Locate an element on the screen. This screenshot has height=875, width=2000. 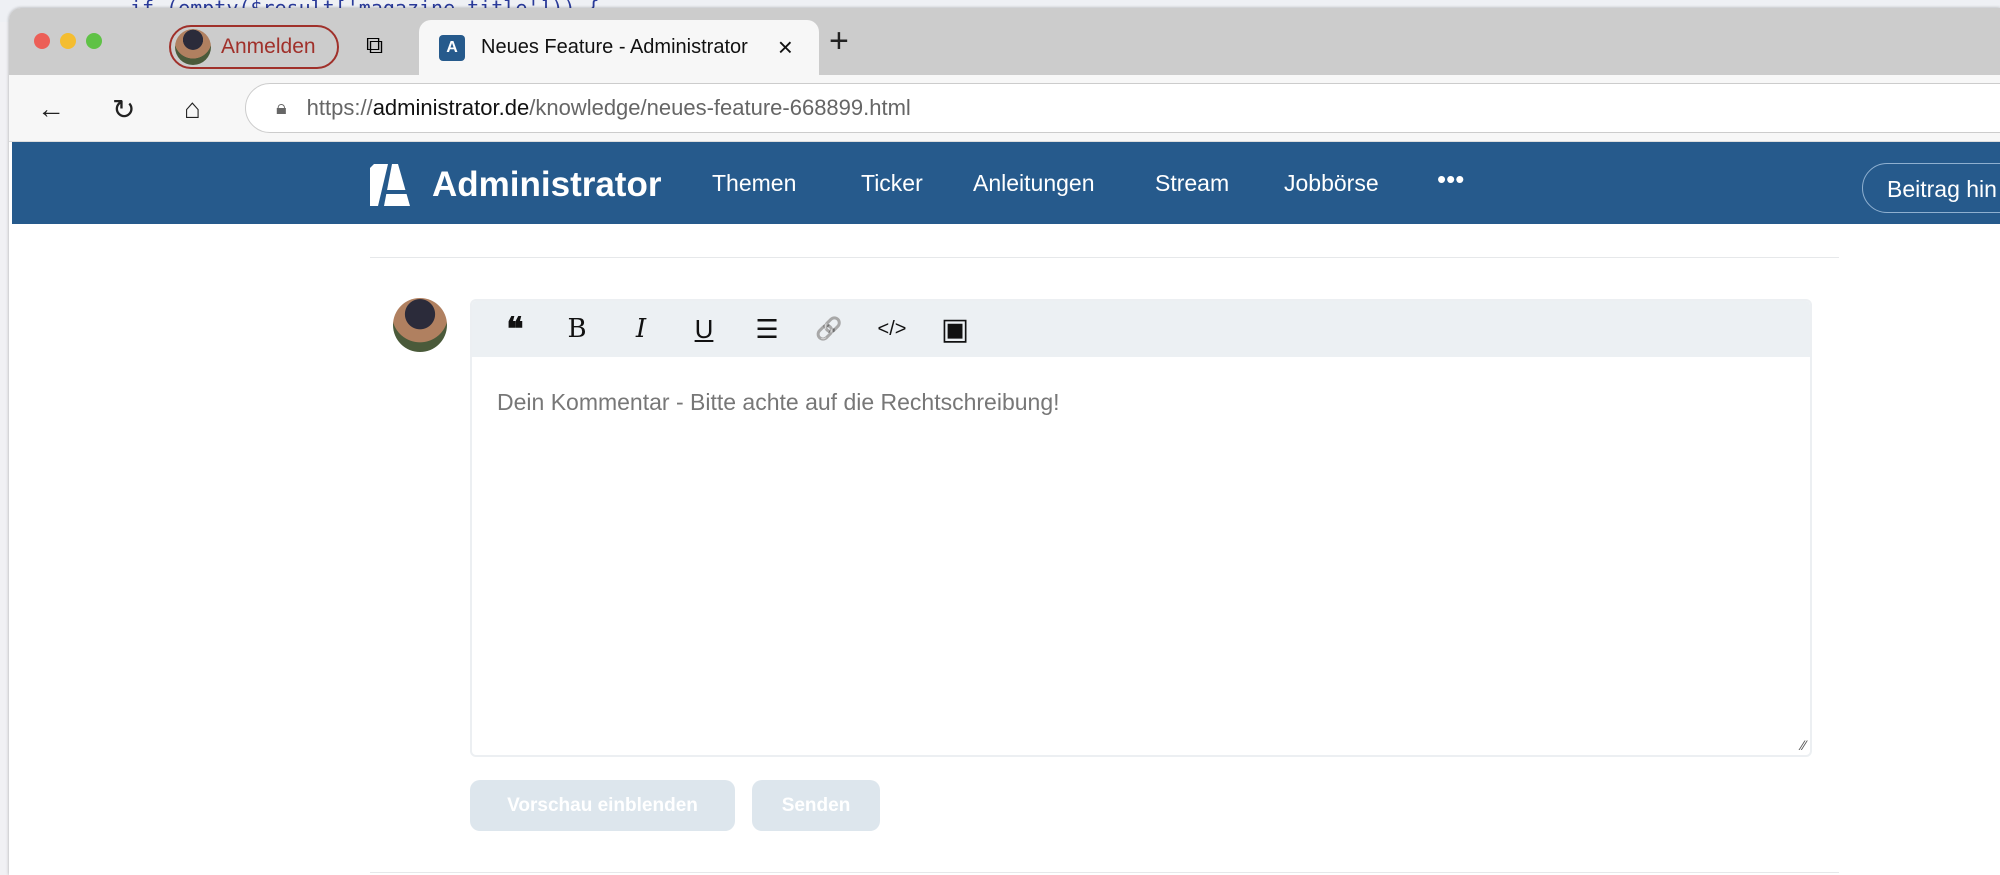
list-icon: ☰ is located at coordinates (767, 329).